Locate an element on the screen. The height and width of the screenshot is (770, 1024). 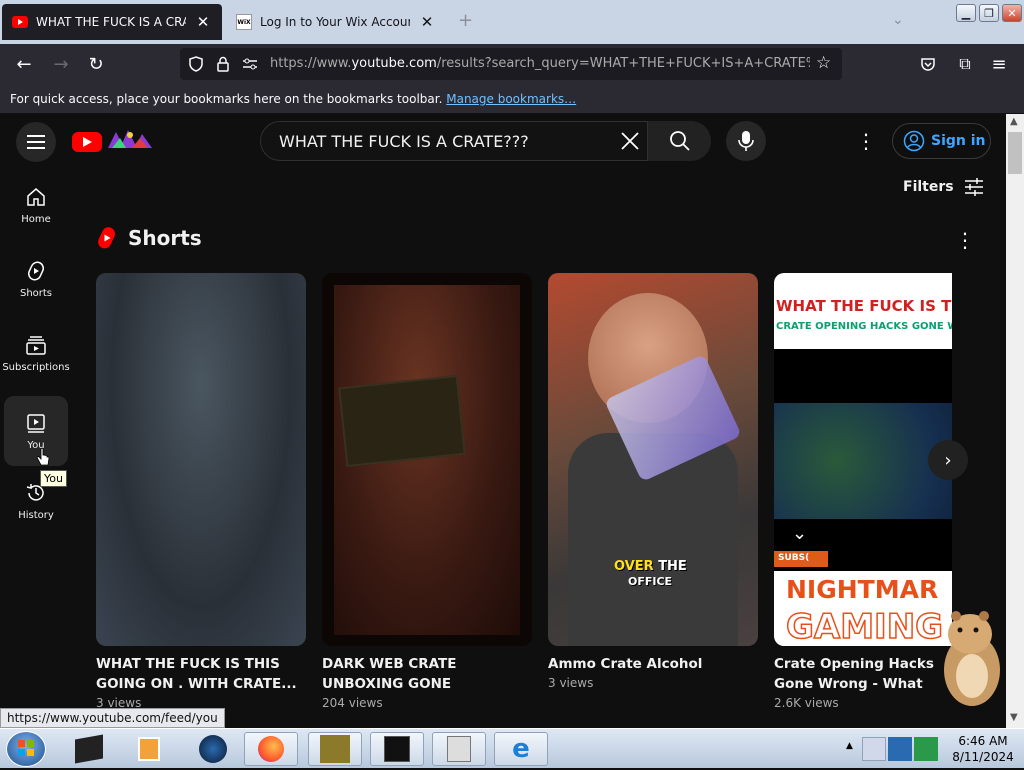
short-thumbnail: OVER THE OFFICE is located at coordinates (653, 459).